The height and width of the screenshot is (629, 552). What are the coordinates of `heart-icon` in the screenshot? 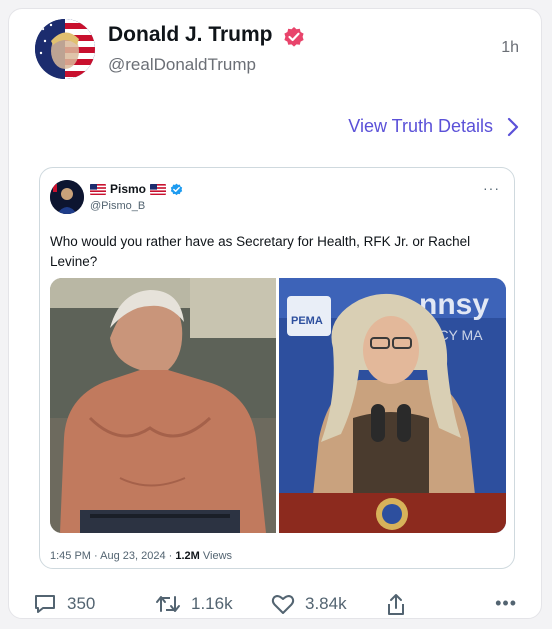 It's located at (283, 604).